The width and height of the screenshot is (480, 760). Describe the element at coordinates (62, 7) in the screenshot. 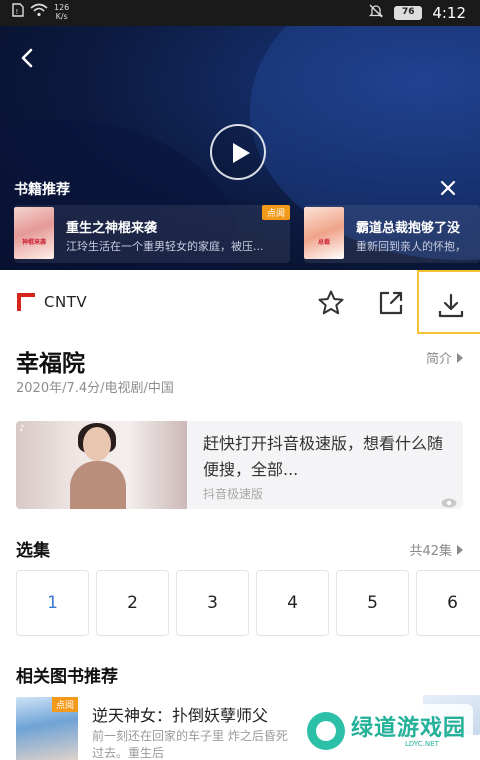

I see `net-speed-value: 126` at that location.